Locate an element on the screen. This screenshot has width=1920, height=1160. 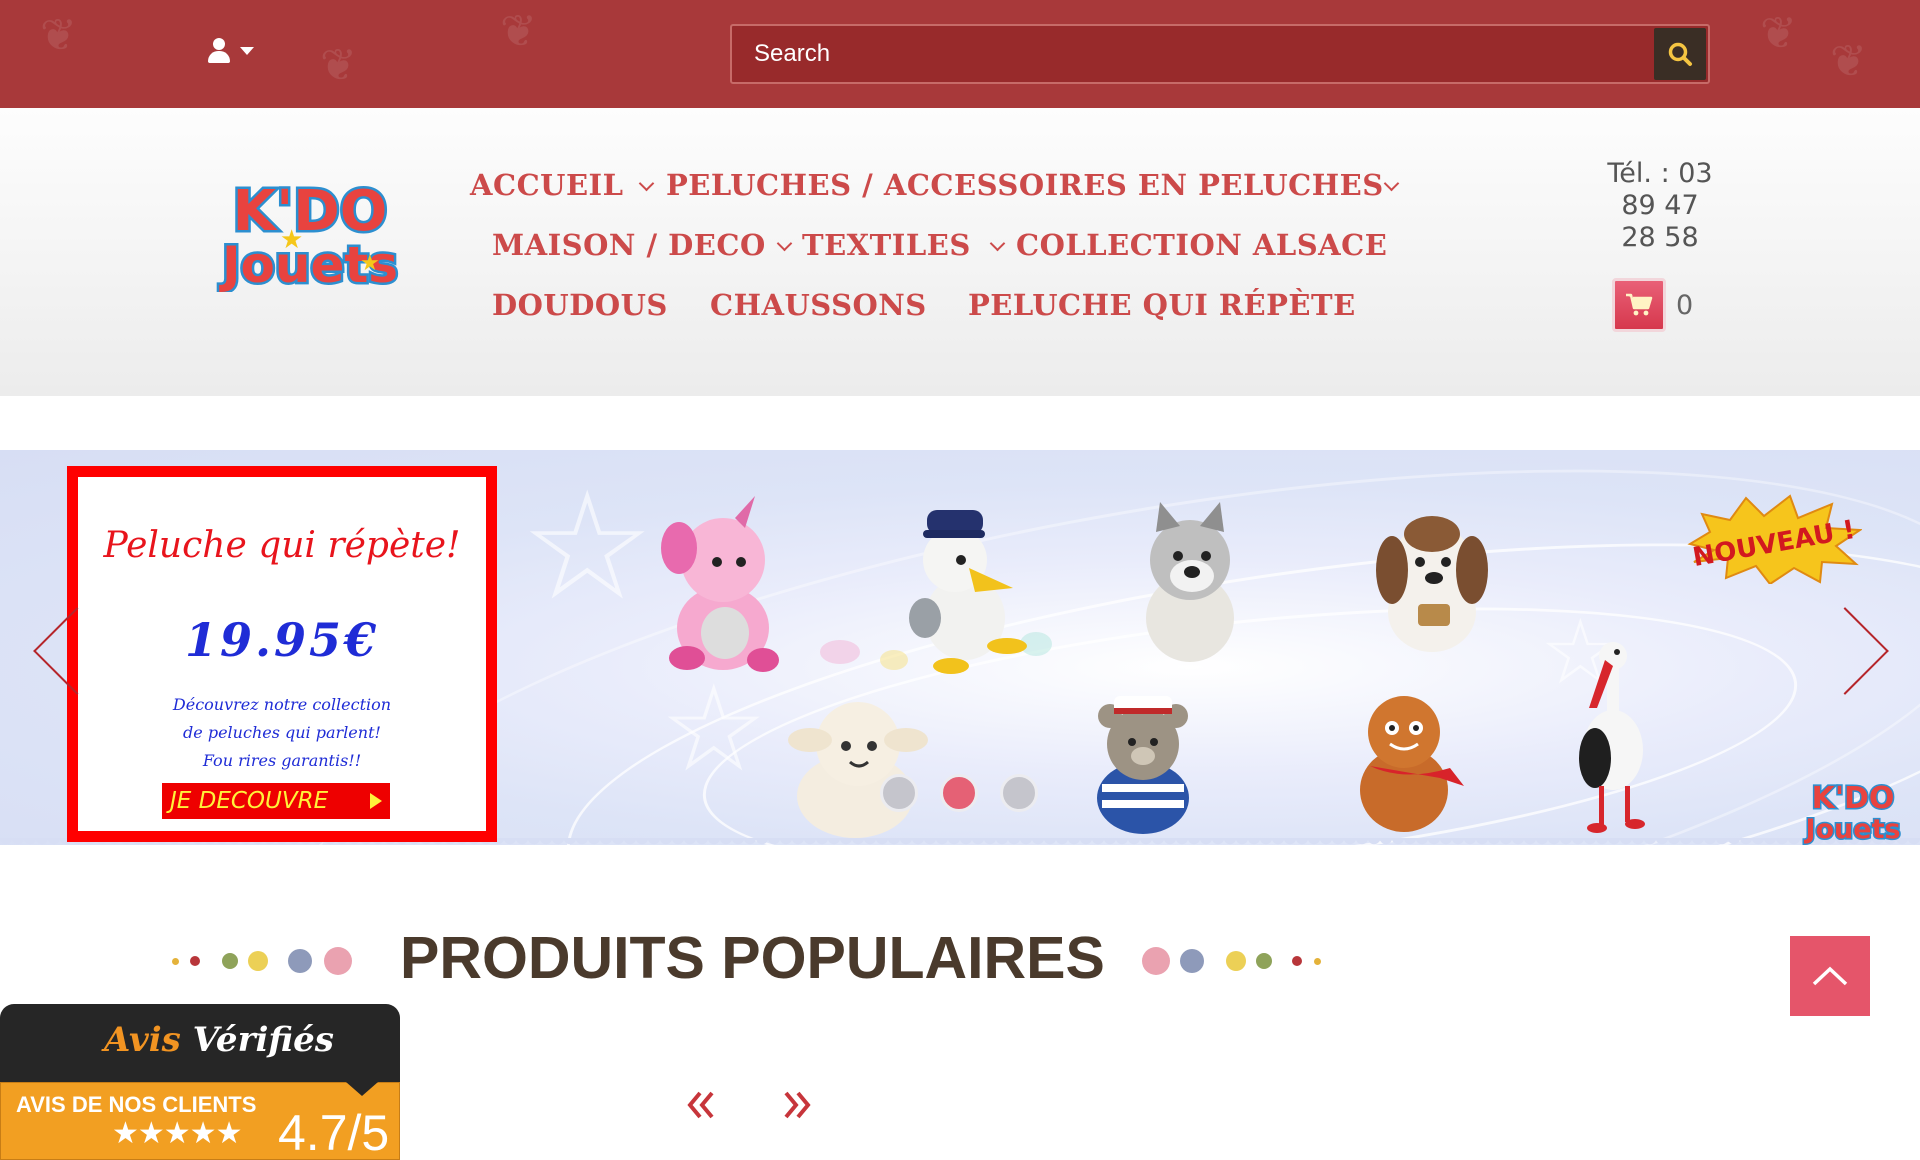
promo-text: Fou rires garantis!! is located at coordinates (282, 760).